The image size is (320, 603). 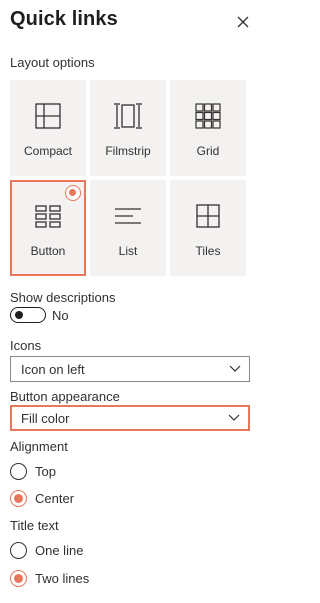 I want to click on button-appearance-dropdown: Fill color, so click(x=130, y=418).